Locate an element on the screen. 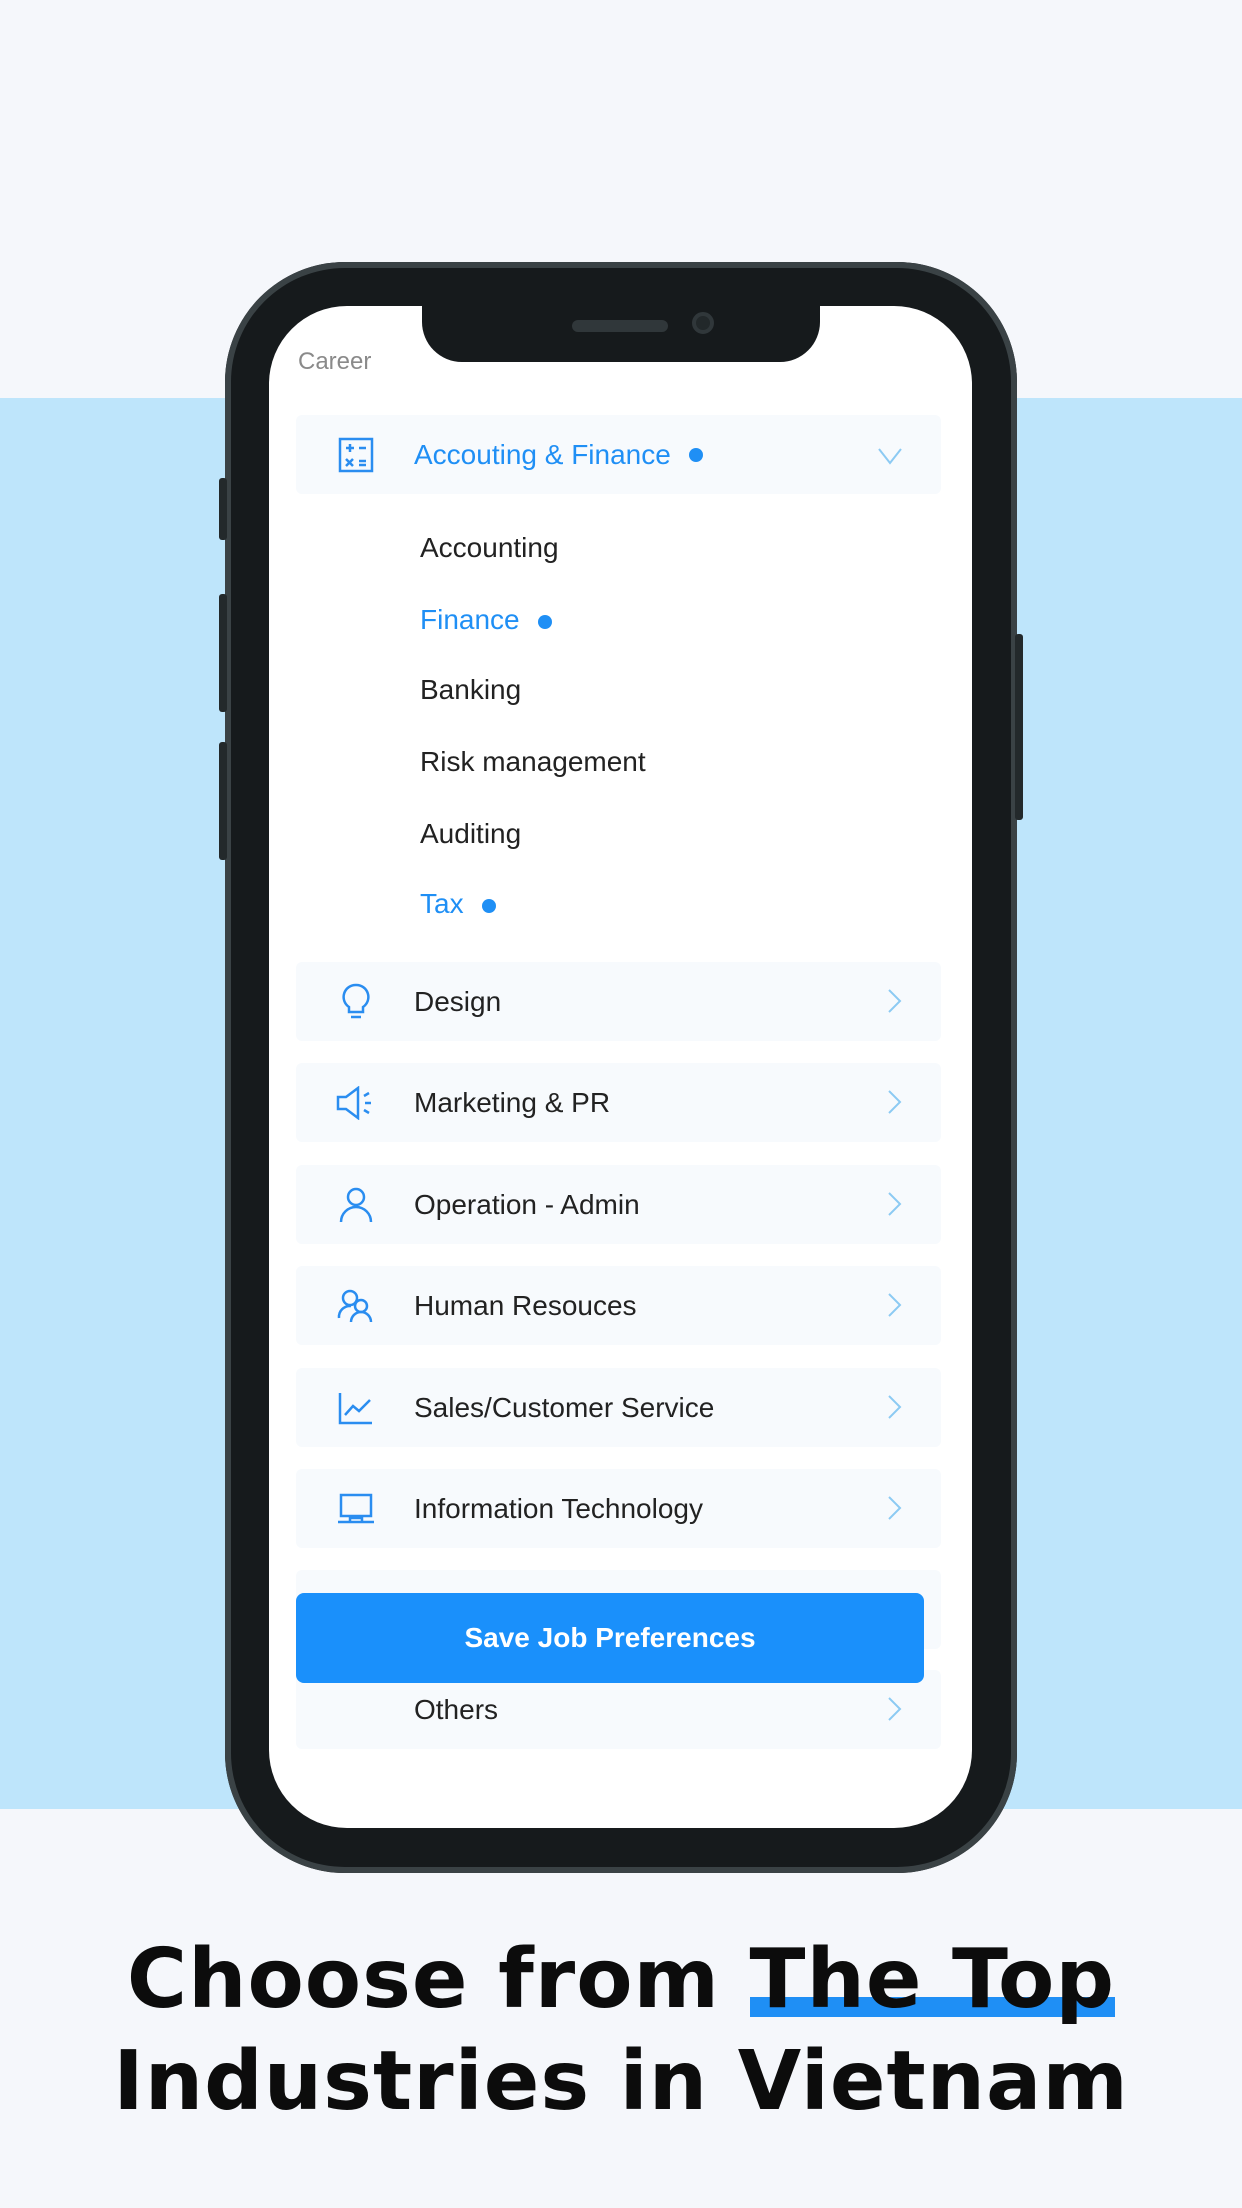 The width and height of the screenshot is (1242, 2208). calculator-icon is located at coordinates (356, 455).